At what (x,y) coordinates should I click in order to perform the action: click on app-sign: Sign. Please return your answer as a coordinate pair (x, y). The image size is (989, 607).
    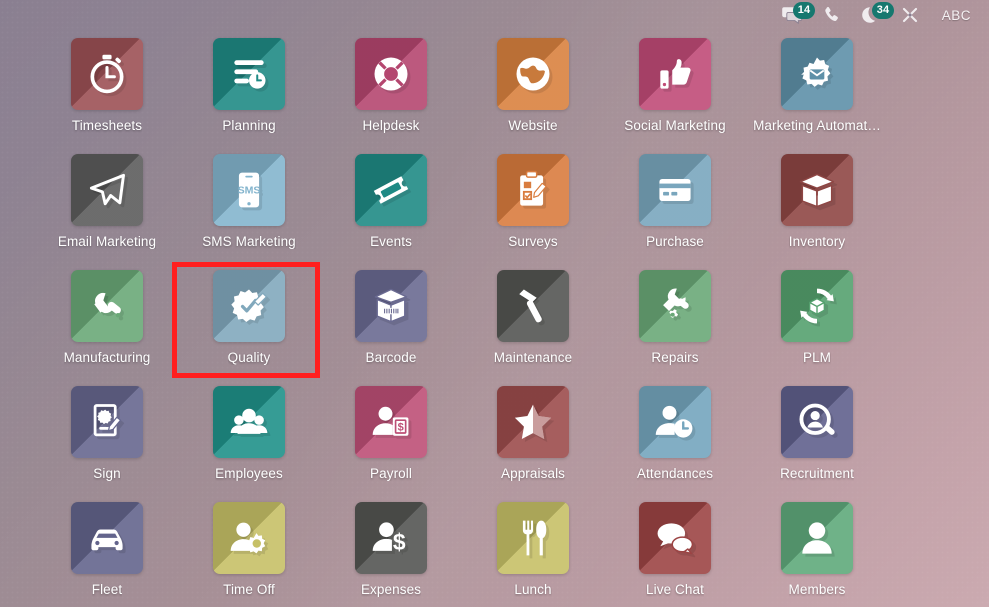
    Looking at the image, I should click on (107, 436).